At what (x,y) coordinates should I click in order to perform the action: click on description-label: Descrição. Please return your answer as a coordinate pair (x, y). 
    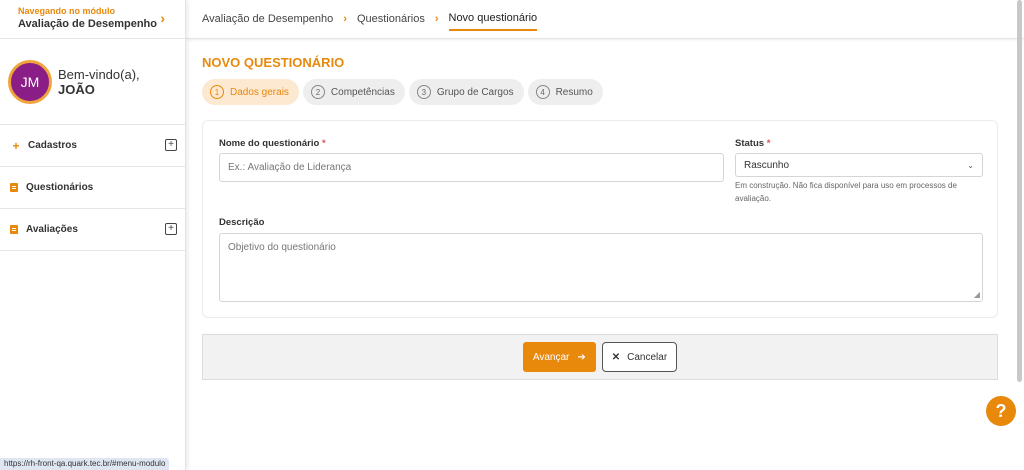
    Looking at the image, I should click on (242, 222).